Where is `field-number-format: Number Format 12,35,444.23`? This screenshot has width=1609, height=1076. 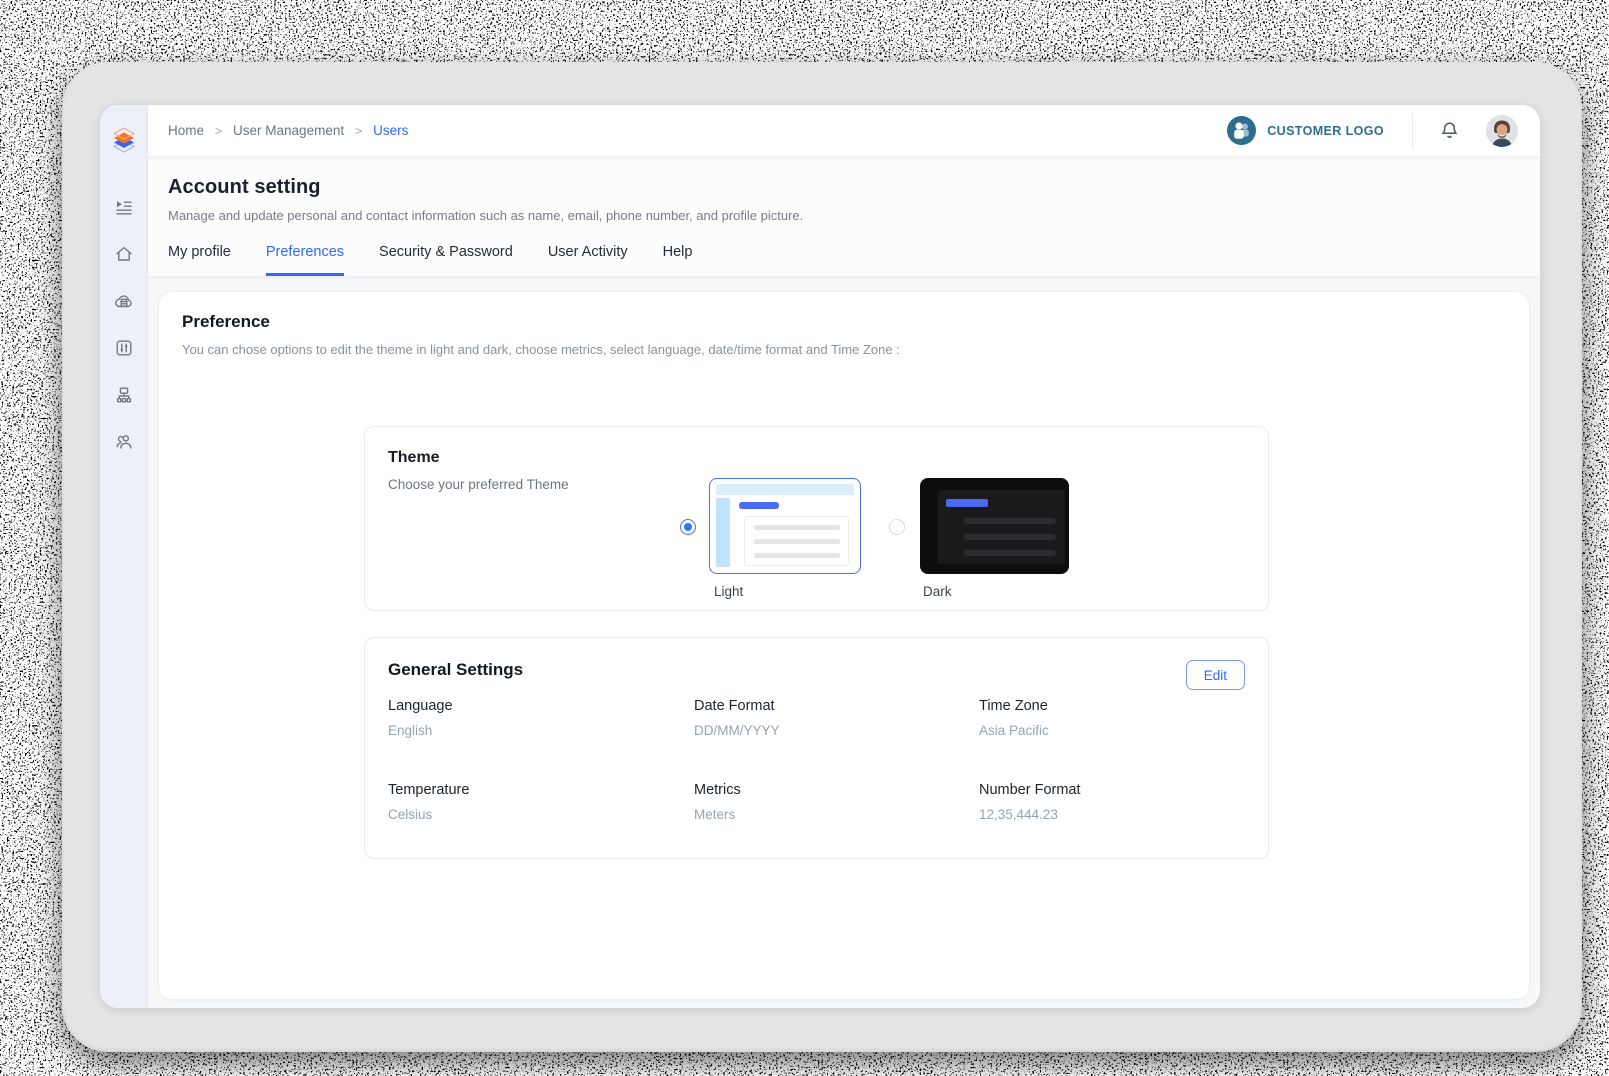 field-number-format: Number Format 12,35,444.23 is located at coordinates (1030, 802).